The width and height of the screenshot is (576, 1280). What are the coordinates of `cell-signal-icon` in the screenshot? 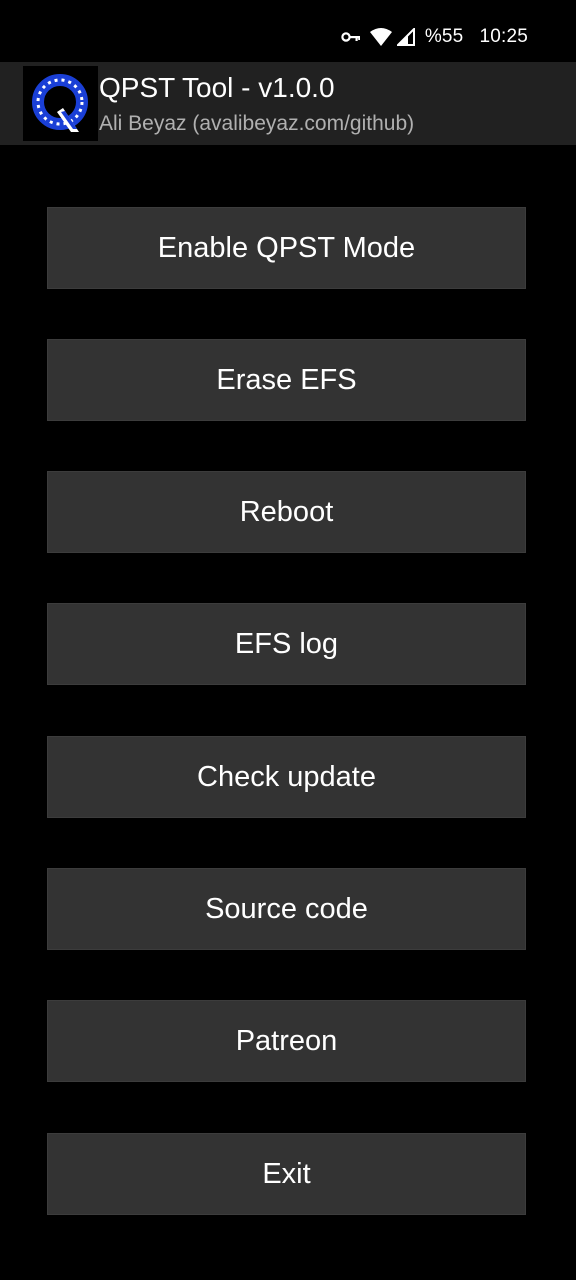 It's located at (405, 37).